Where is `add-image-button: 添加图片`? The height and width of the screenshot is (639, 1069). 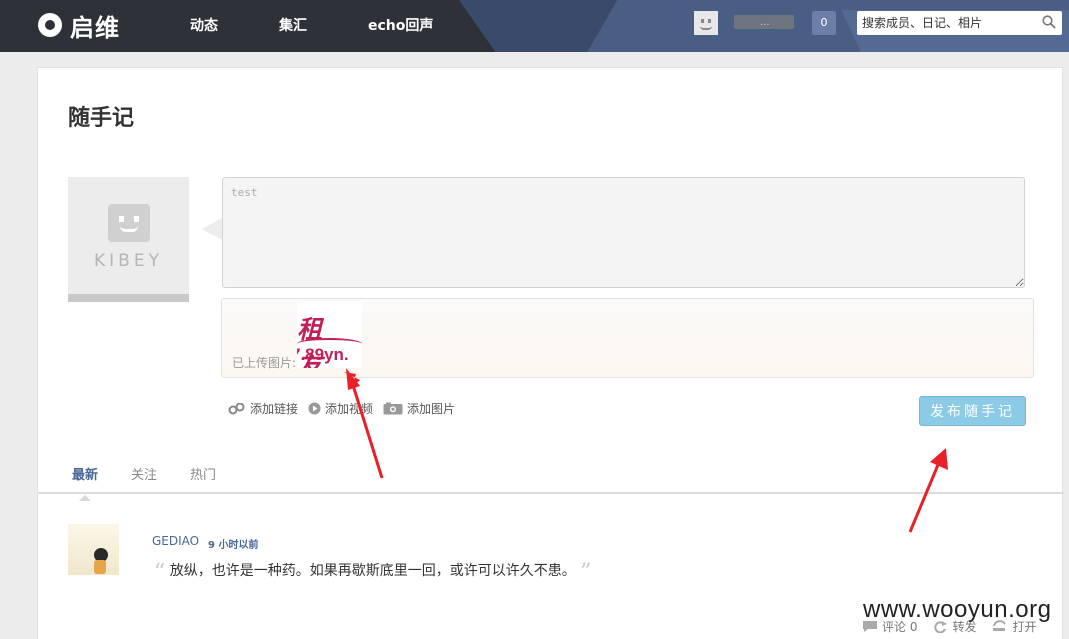
add-image-button: 添加图片 is located at coordinates (419, 408).